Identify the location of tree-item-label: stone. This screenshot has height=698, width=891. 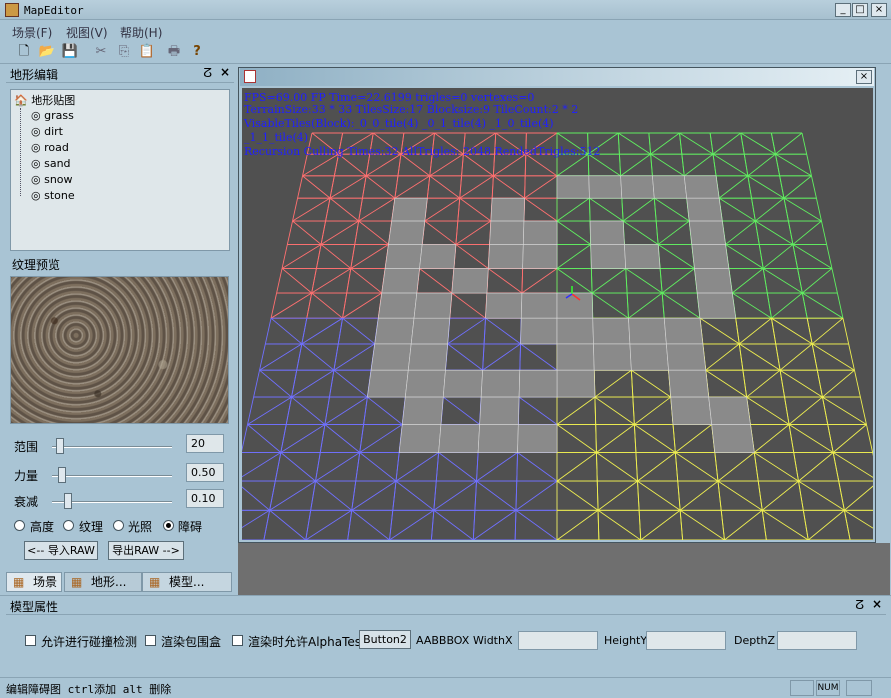
(59, 195).